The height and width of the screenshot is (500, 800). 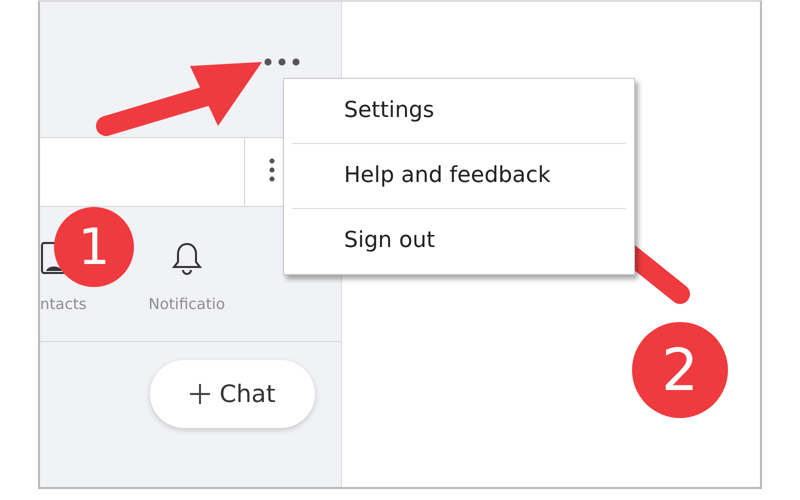 I want to click on menu-item: Settings, so click(x=459, y=111).